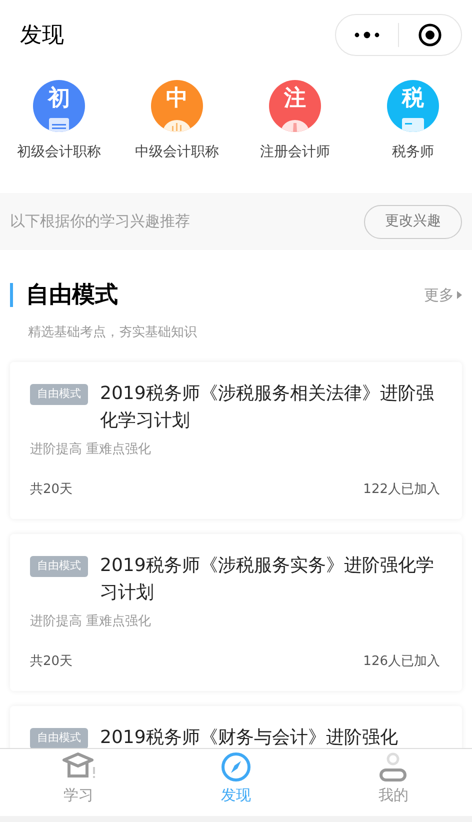 The image size is (472, 822). Describe the element at coordinates (295, 126) in the screenshot. I see `tie-icon` at that location.